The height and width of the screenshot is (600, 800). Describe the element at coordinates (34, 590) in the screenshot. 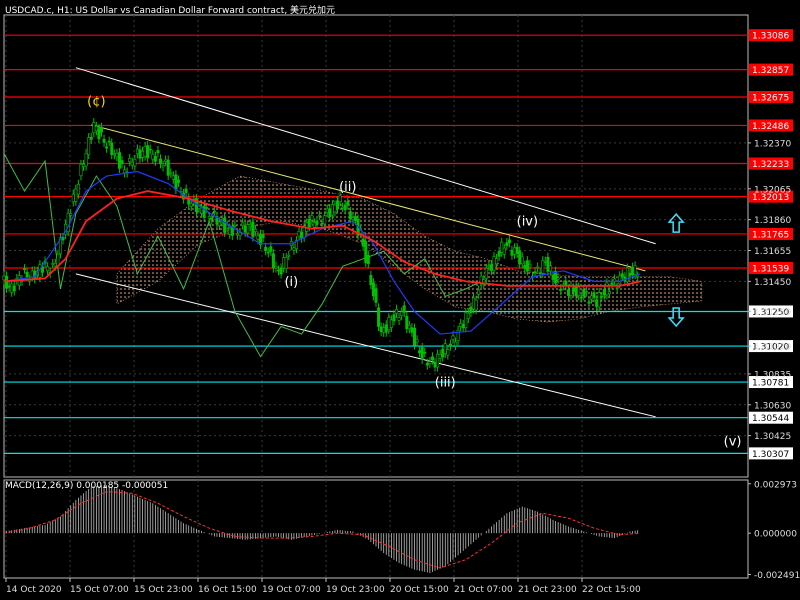

I see `time-tick-label: 14 Oct 2020` at that location.